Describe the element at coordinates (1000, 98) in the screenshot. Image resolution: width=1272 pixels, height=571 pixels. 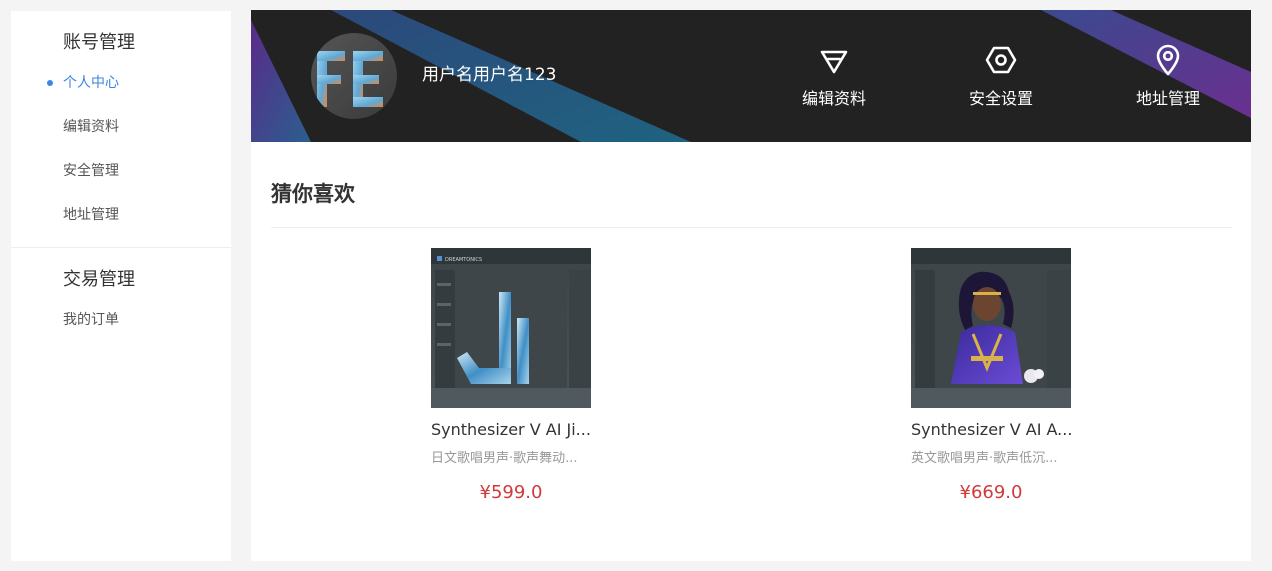
I see `security-settings-label: 安全设置` at that location.